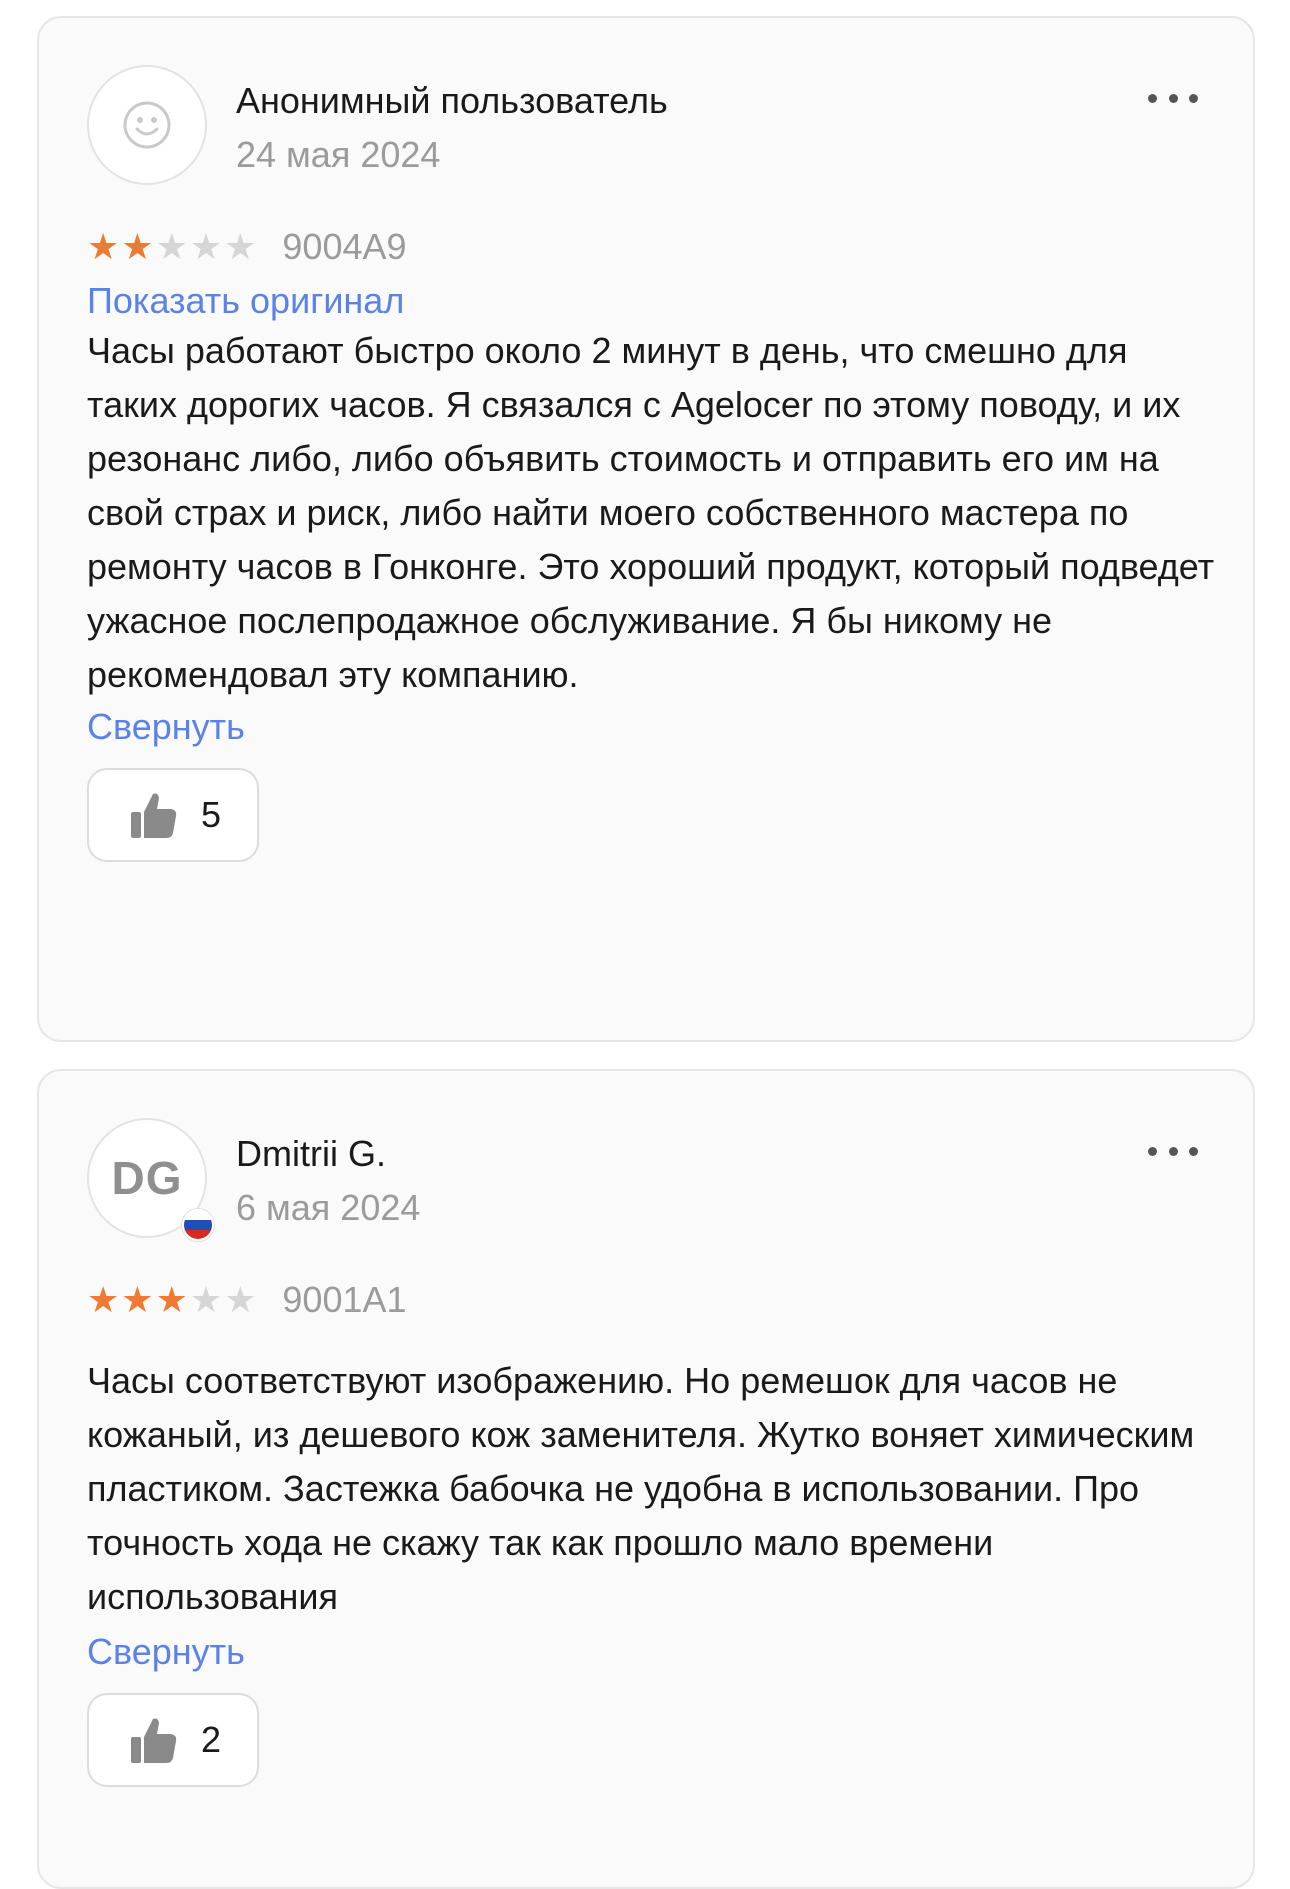 The width and height of the screenshot is (1290, 1889). I want to click on rating-row: ★ ★ ★ ★ ★ 9001A1, so click(247, 1300).